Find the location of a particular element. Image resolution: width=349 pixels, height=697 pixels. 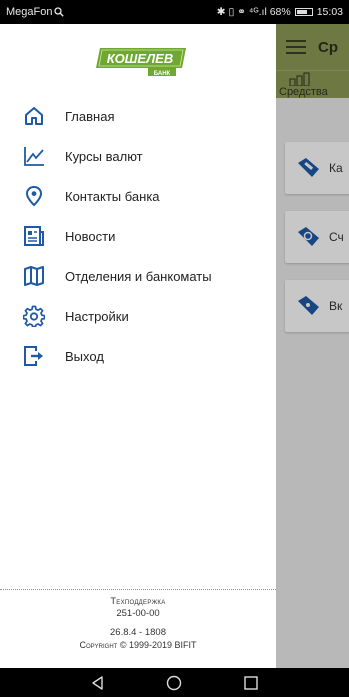

support-phone: 251-00-00 is located at coordinates (138, 613).